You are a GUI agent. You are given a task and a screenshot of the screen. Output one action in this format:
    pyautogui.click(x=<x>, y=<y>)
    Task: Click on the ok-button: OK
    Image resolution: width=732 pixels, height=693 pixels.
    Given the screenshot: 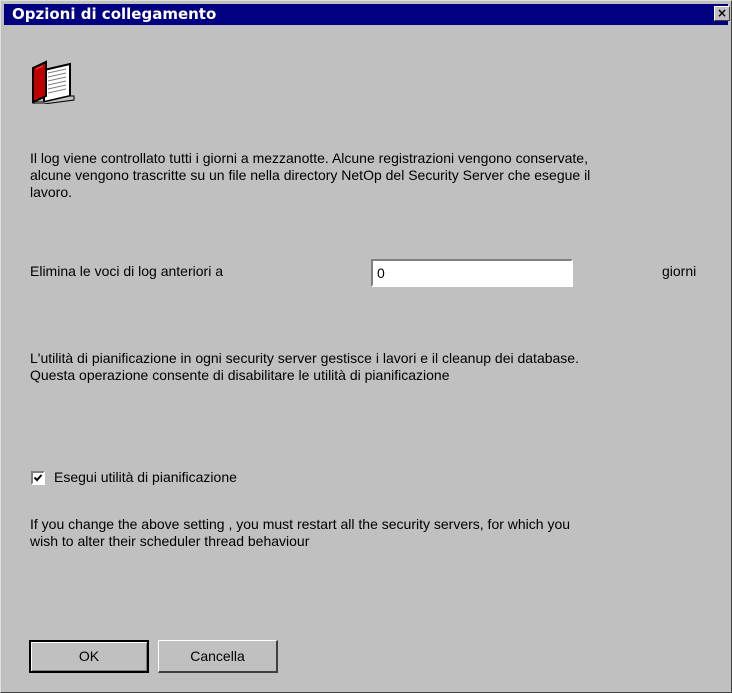 What is the action you would take?
    pyautogui.click(x=89, y=656)
    